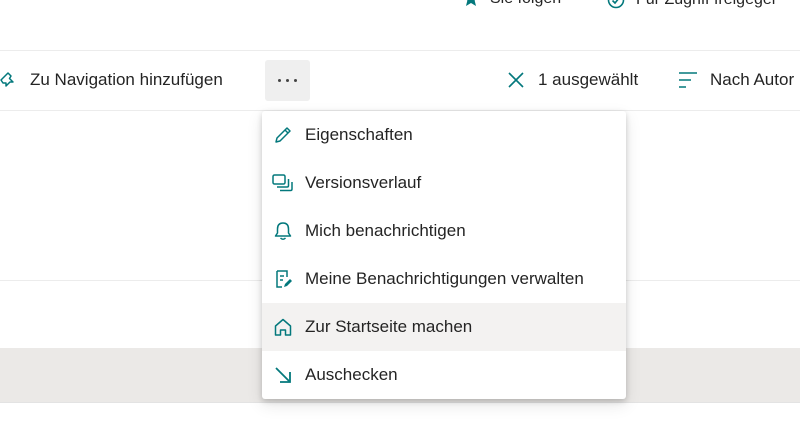 This screenshot has width=800, height=444. What do you see at coordinates (359, 134) in the screenshot?
I see `menu-item-label: Eigenschaften` at bounding box center [359, 134].